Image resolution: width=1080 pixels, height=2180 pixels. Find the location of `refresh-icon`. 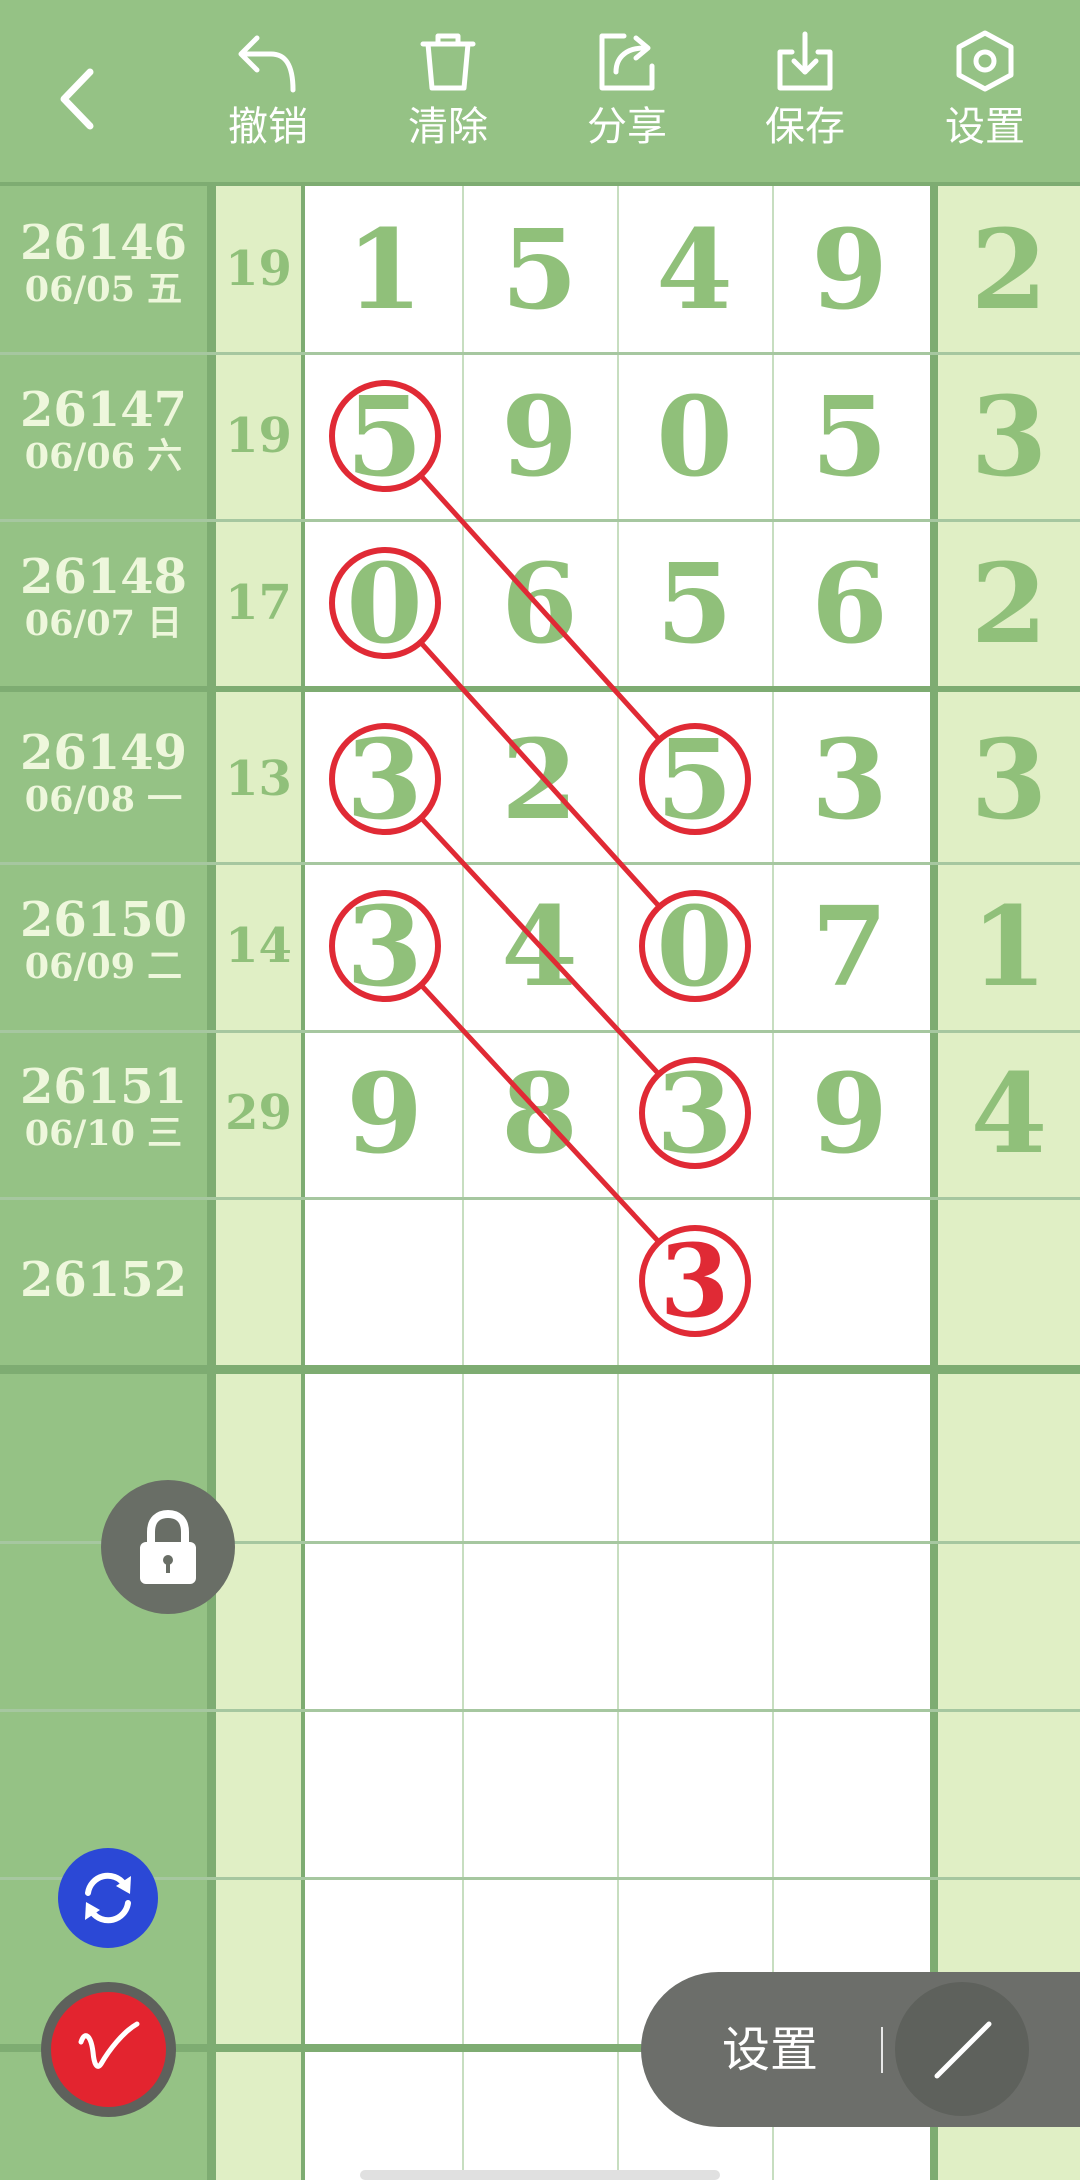

refresh-icon is located at coordinates (108, 1898).